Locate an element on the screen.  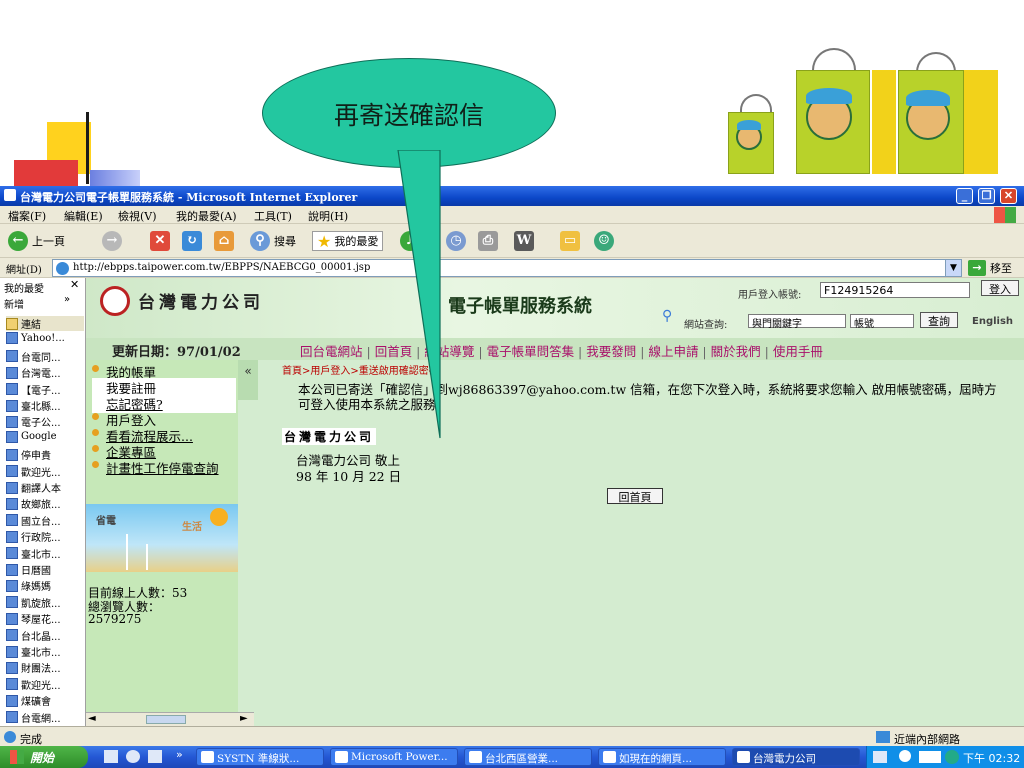
callout-text: 再寄送確認信 is located at coordinates (408, 115).